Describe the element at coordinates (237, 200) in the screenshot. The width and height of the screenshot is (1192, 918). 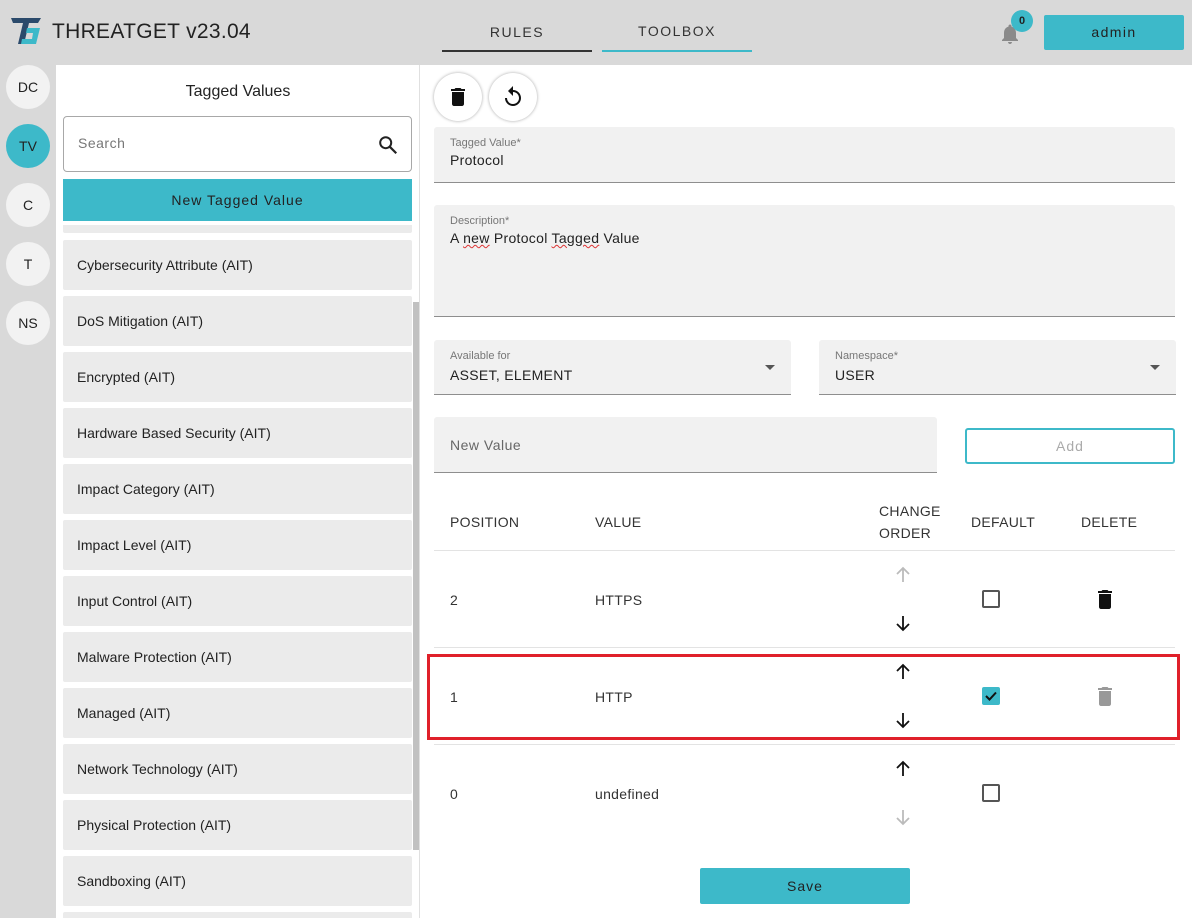
I see `new-tagged-value-button: New Tagged Value` at that location.